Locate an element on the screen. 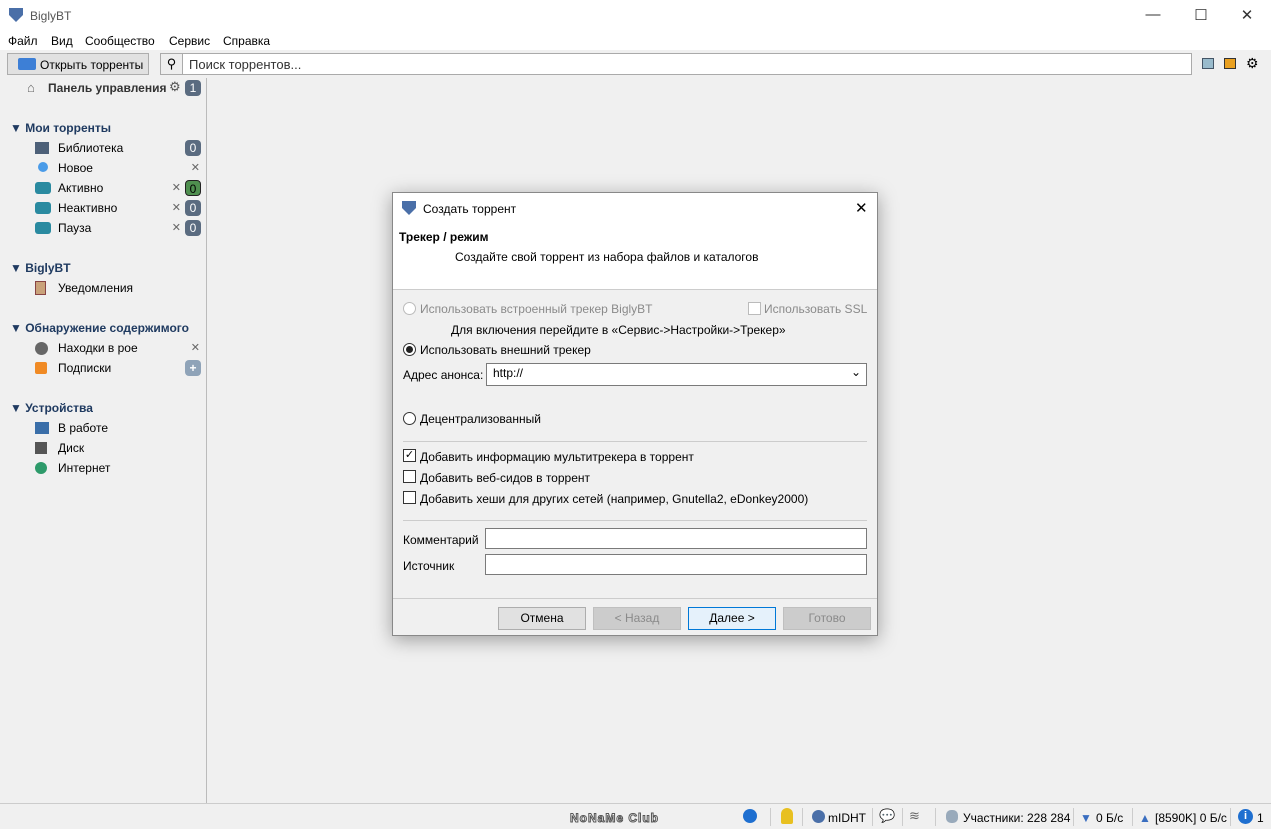 This screenshot has height=829, width=1271. watermark-logo: NoNaMe Club is located at coordinates (614, 818).